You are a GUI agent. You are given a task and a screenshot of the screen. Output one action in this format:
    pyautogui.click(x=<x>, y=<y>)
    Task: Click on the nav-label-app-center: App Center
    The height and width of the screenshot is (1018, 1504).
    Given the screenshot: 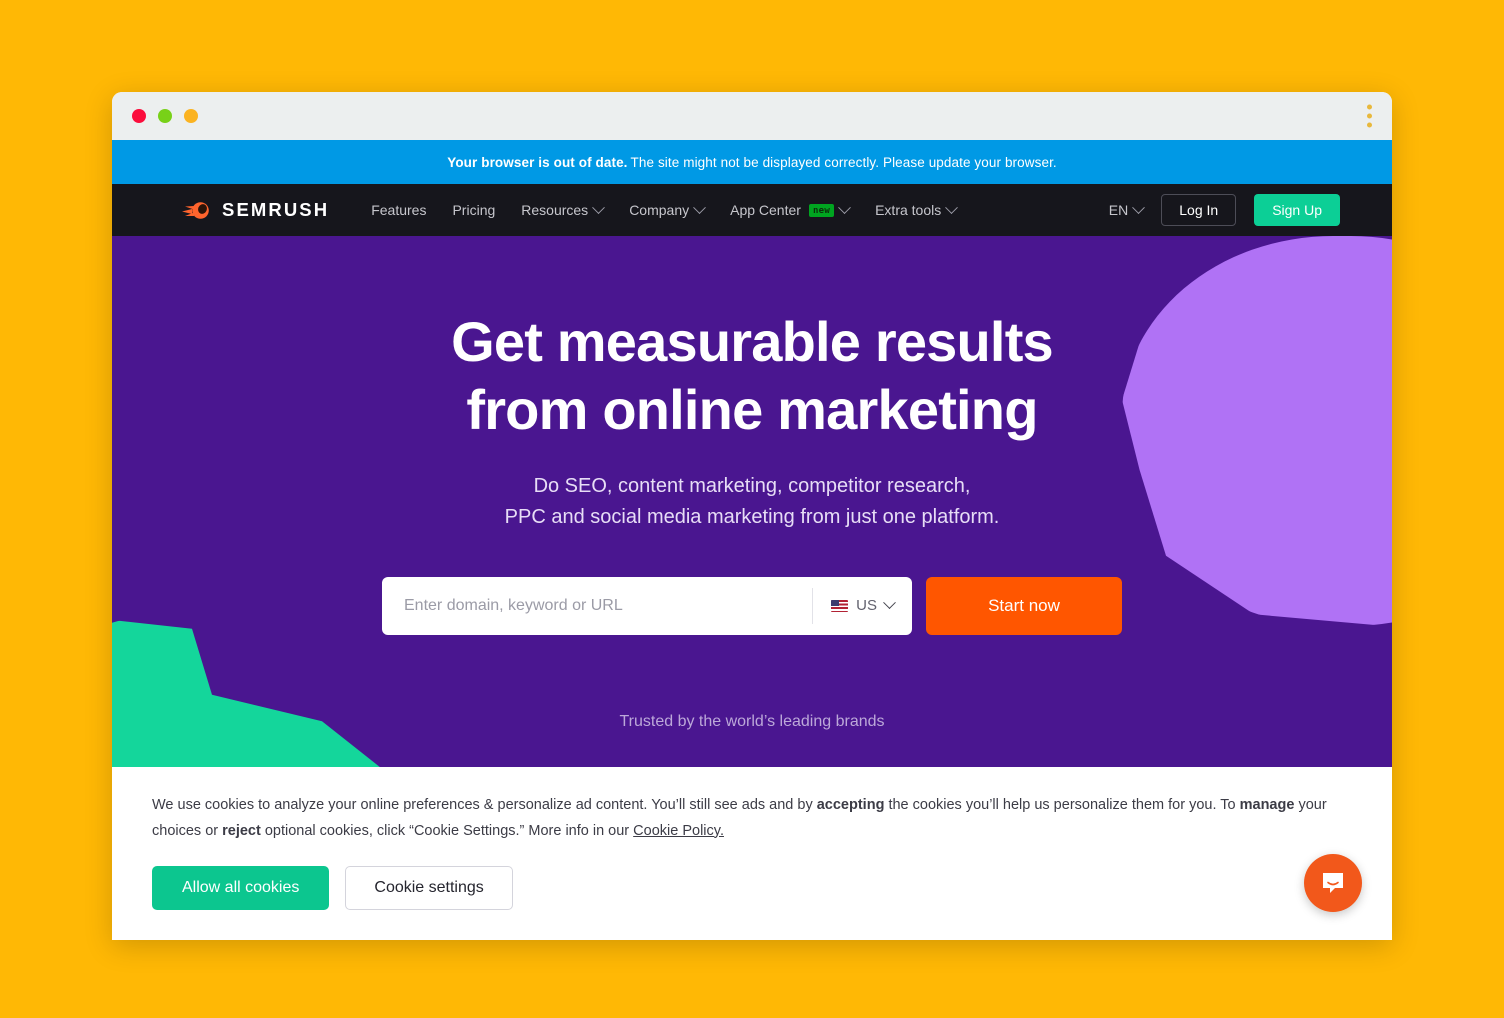 What is the action you would take?
    pyautogui.click(x=765, y=210)
    